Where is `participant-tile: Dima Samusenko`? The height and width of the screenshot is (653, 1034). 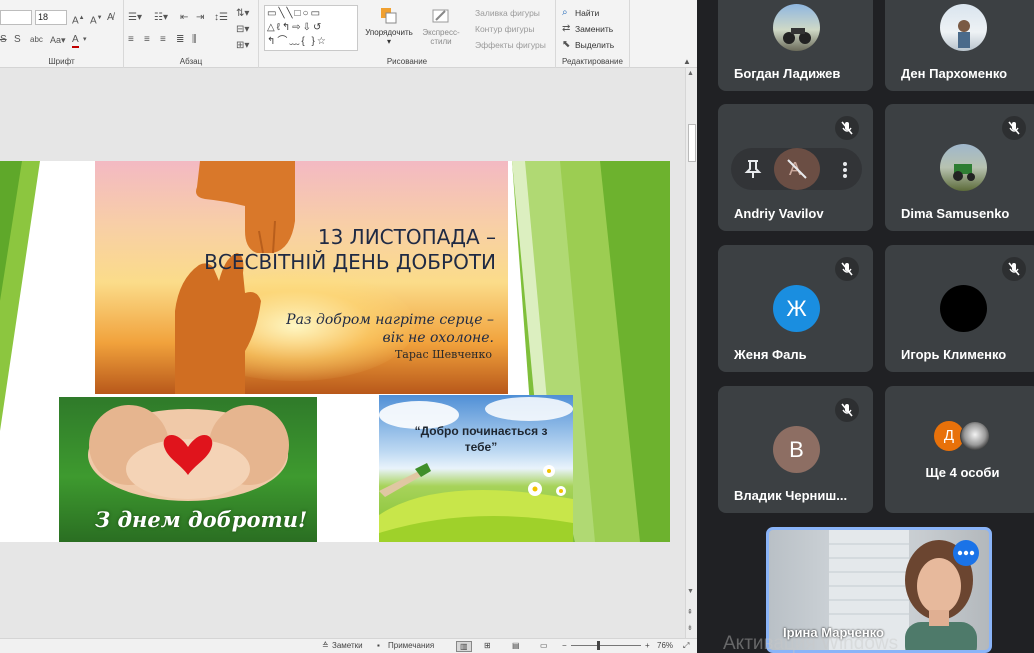
participant-tile: Dima Samusenko is located at coordinates (959, 167).